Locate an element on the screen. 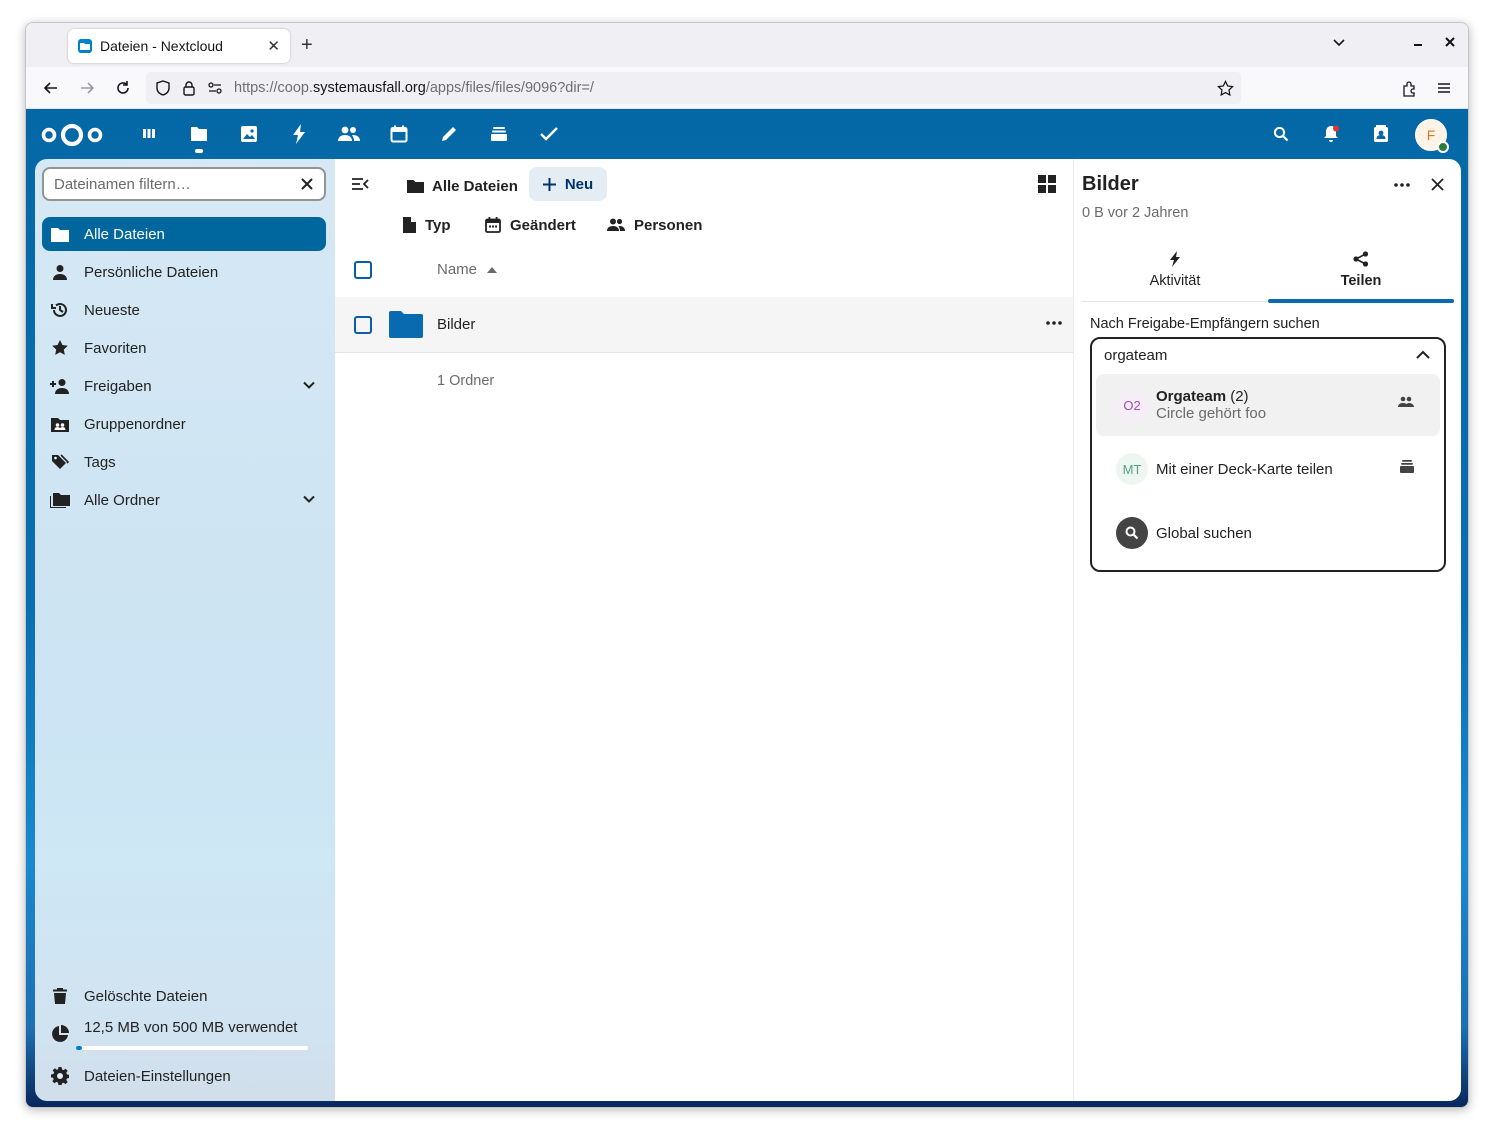 The image size is (1494, 1137). sidebar-item-trash: Gelöschte Dateien is located at coordinates (184, 996).